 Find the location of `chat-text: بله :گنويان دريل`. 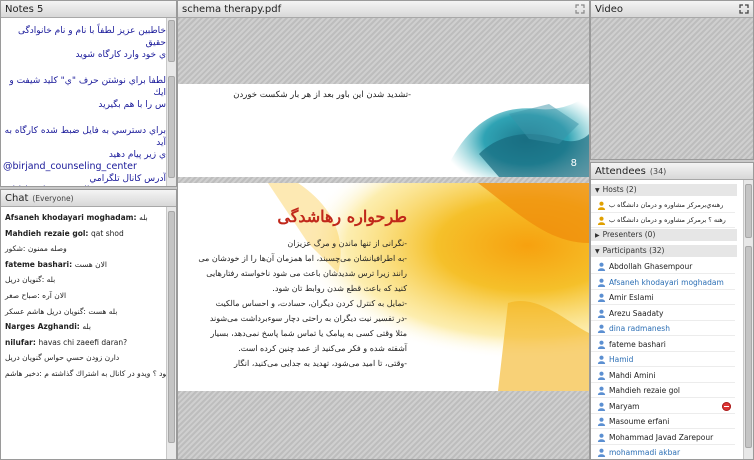

chat-text: بله :گنويان دريل is located at coordinates (30, 280).